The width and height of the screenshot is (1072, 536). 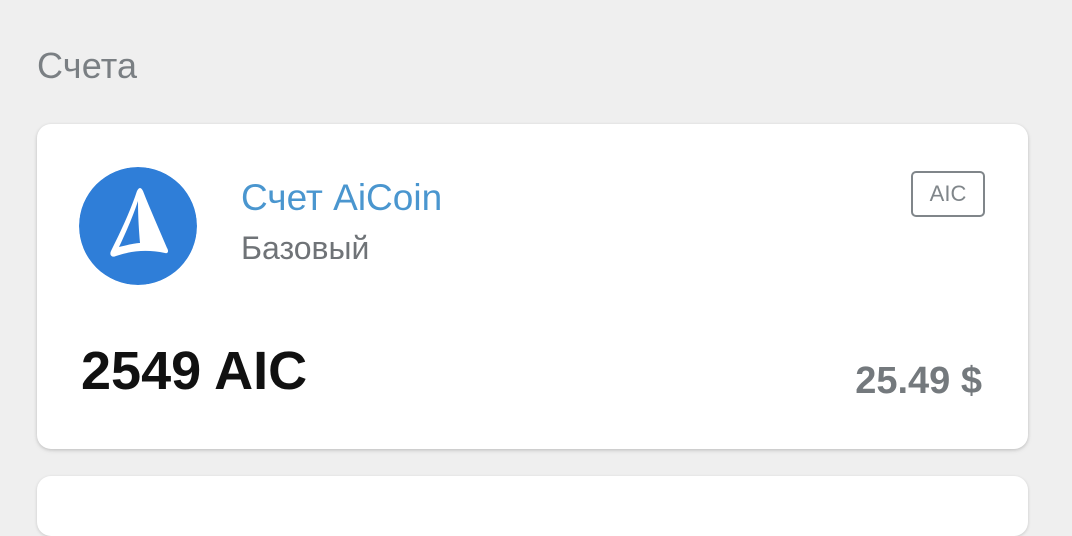 What do you see at coordinates (305, 248) in the screenshot?
I see `account-type: Базовый` at bounding box center [305, 248].